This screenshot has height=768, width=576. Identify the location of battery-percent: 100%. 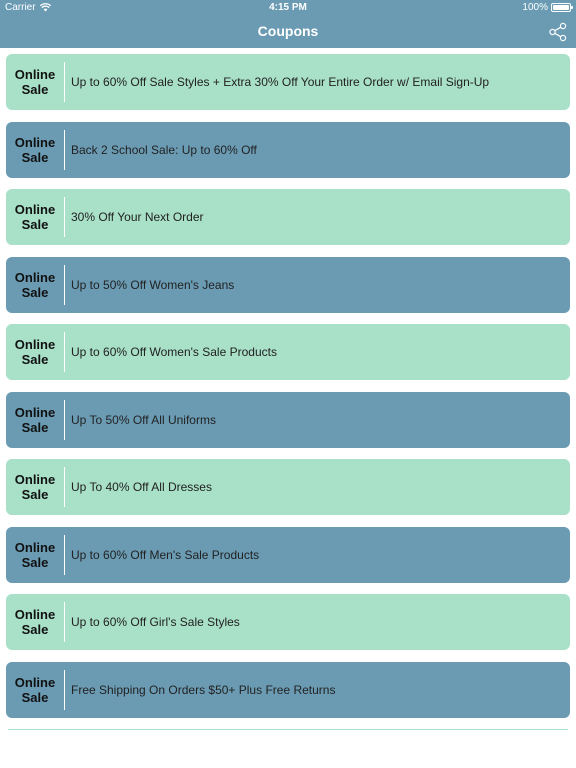
(535, 7).